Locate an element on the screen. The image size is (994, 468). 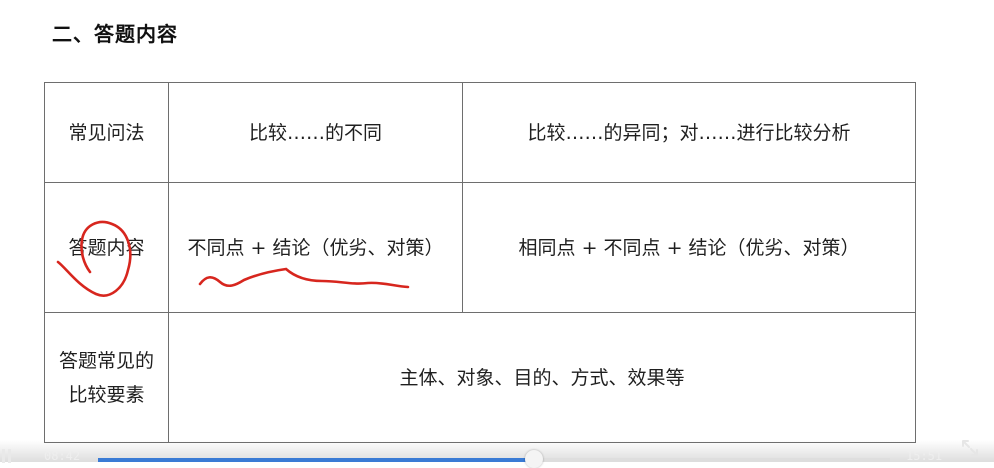
row-label-line-2: 比较要素 is located at coordinates (106, 394).